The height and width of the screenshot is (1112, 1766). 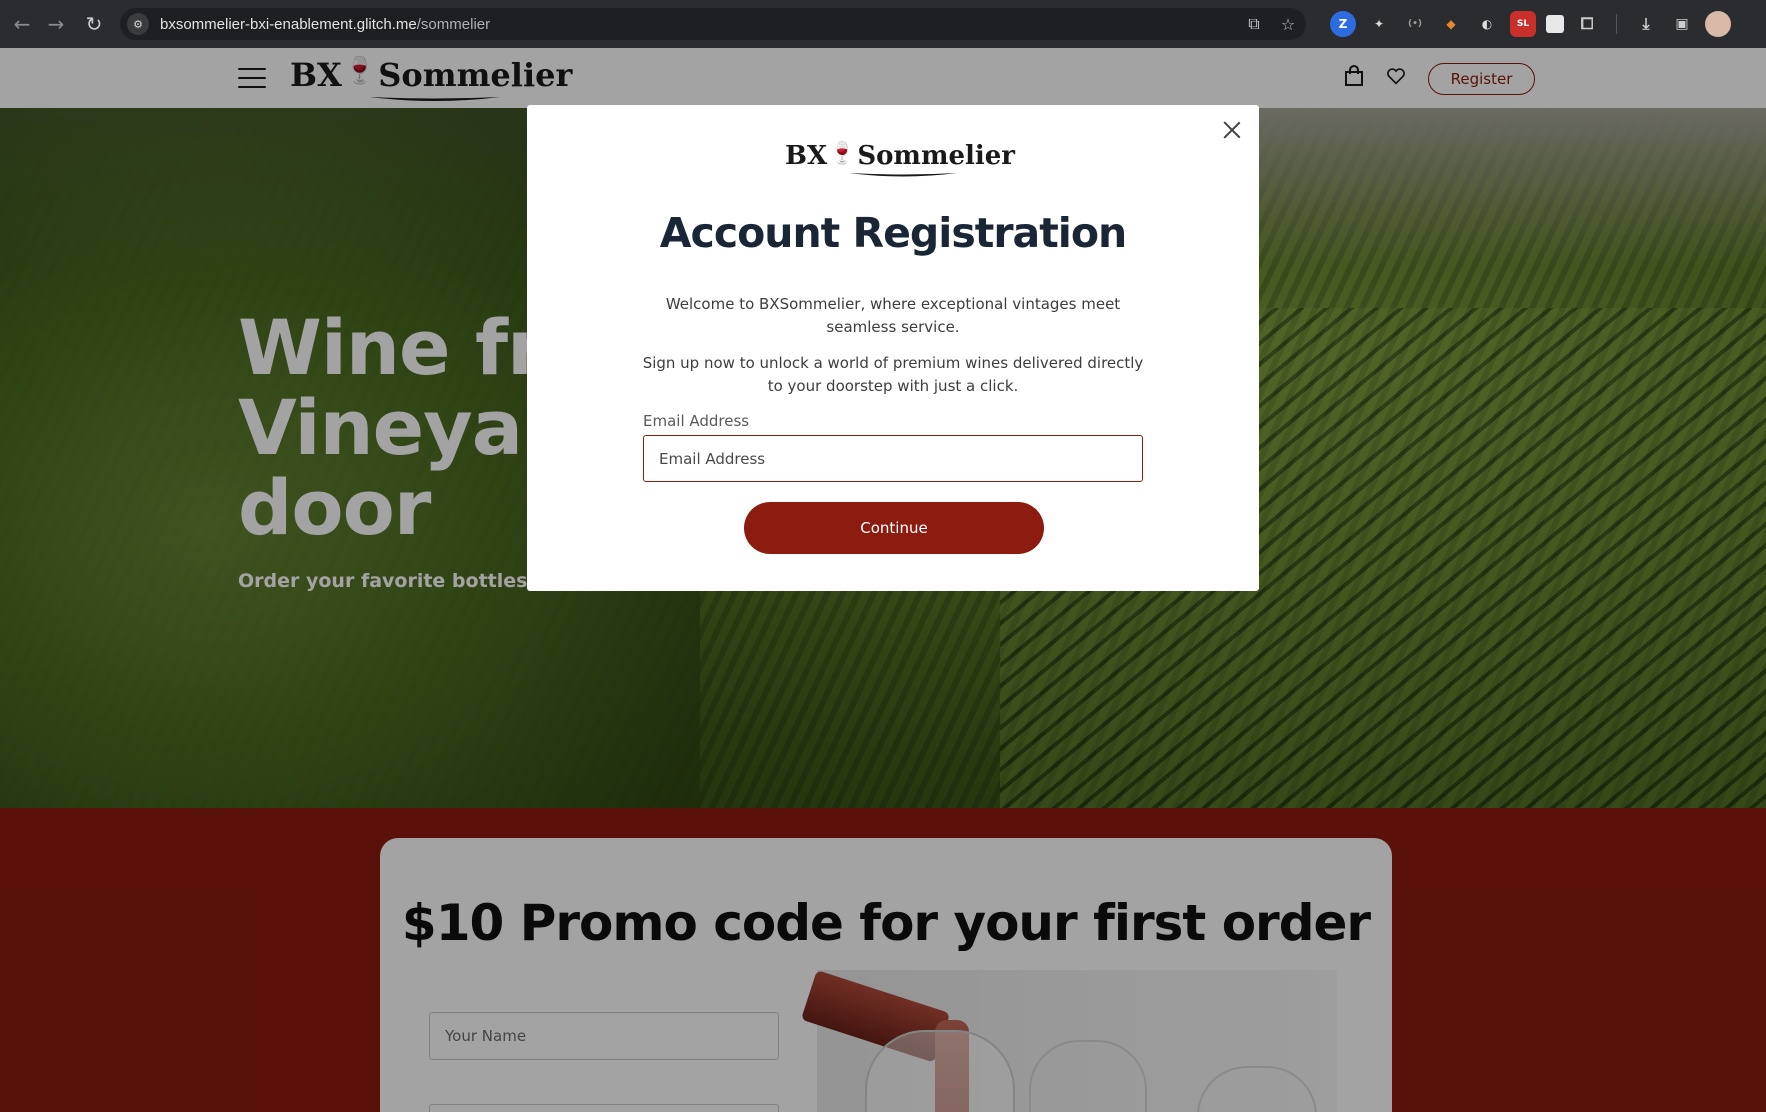 I want to click on back-icon: ←, so click(x=22, y=24).